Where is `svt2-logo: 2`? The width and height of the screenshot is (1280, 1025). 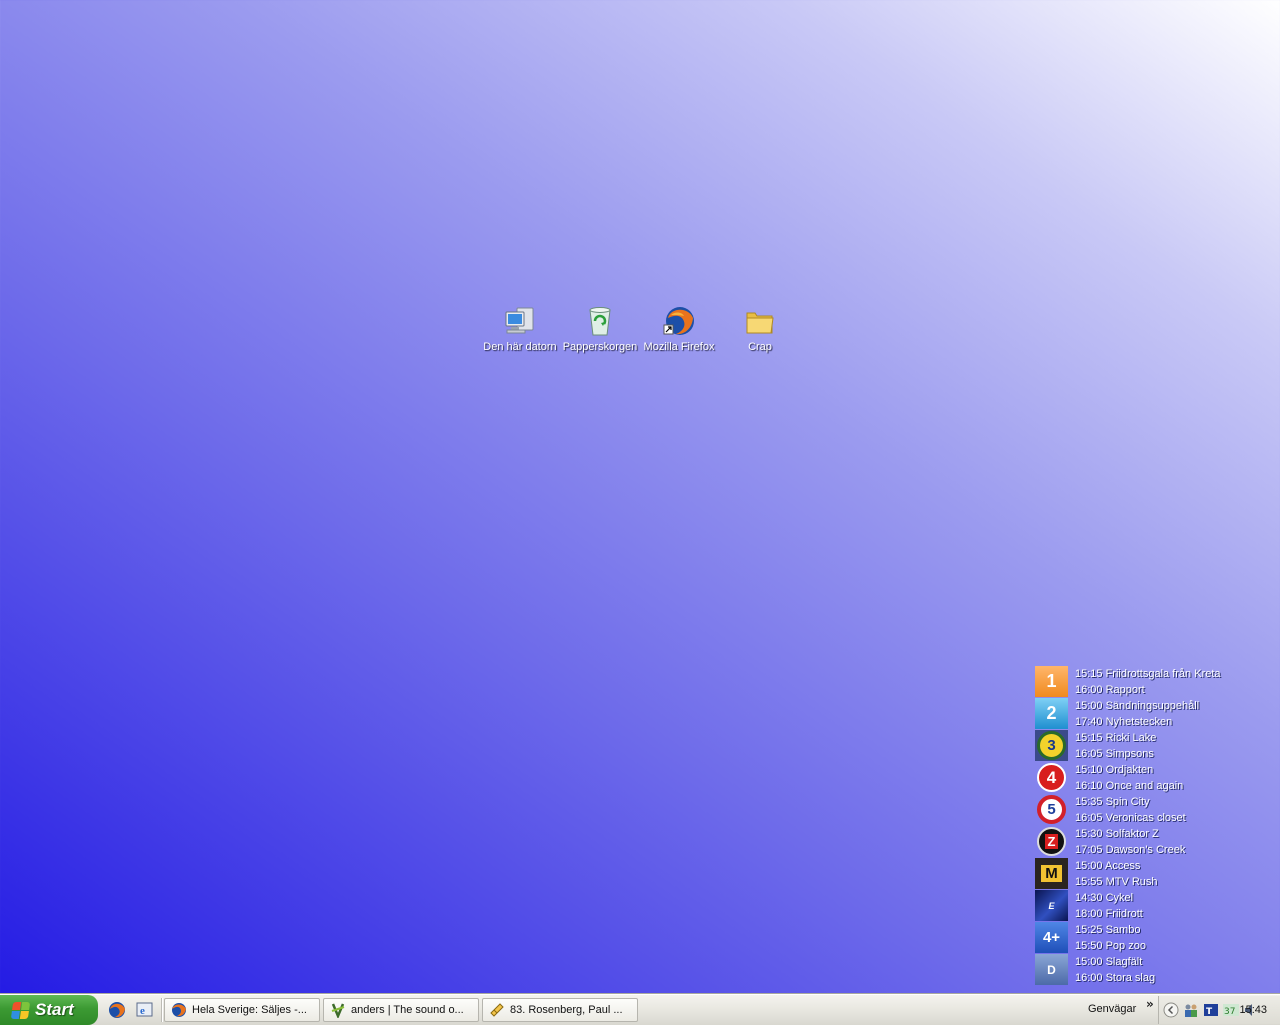 svt2-logo: 2 is located at coordinates (1051, 713).